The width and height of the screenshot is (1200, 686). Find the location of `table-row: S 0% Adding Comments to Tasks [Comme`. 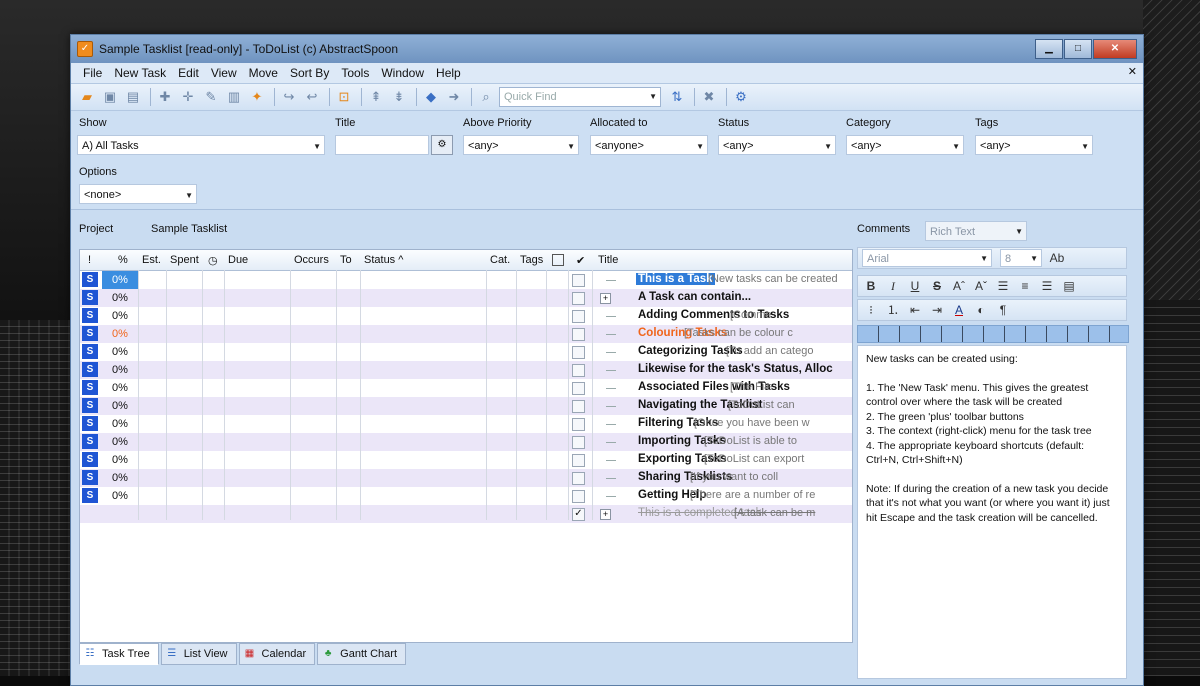

table-row: S 0% Adding Comments to Tasks [Comme is located at coordinates (466, 316).